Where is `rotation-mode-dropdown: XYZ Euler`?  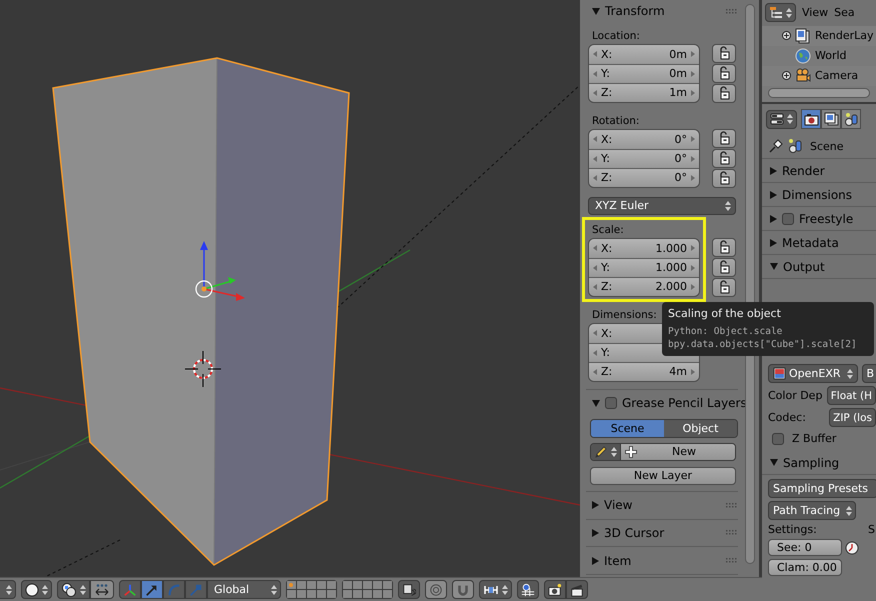
rotation-mode-dropdown: XYZ Euler is located at coordinates (662, 205).